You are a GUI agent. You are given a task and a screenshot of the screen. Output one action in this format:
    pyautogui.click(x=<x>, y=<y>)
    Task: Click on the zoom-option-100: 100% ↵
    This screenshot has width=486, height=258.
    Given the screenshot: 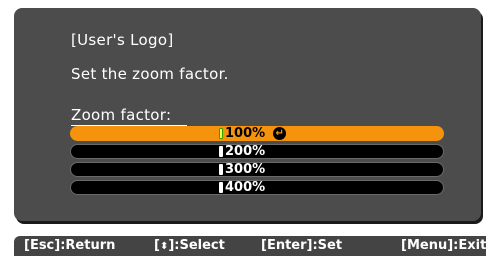 What is the action you would take?
    pyautogui.click(x=257, y=133)
    